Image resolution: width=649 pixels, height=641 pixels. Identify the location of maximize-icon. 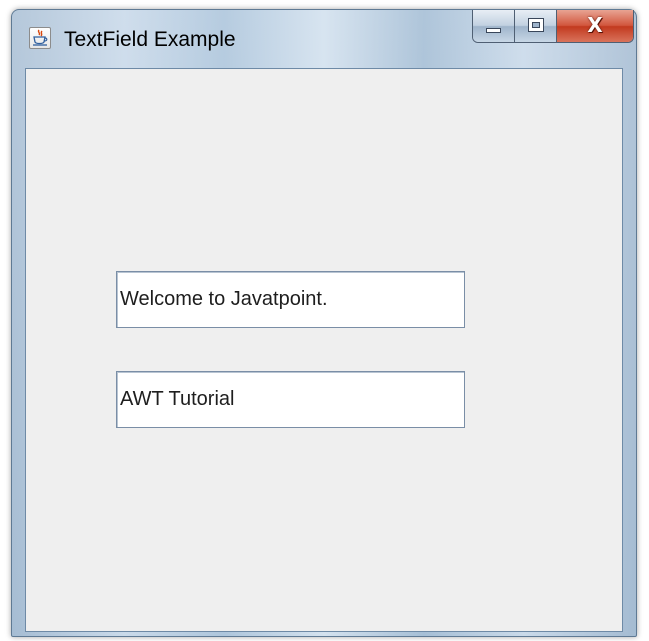
(536, 25).